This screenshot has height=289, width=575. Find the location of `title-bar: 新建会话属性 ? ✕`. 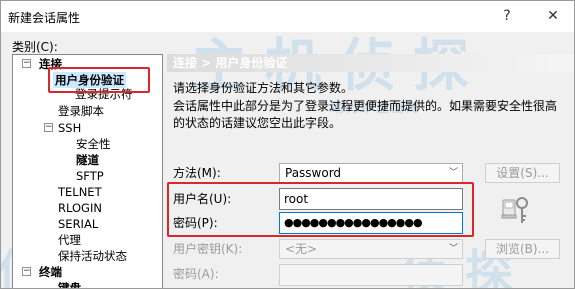

title-bar: 新建会话属性 ? ✕ is located at coordinates (287, 16).